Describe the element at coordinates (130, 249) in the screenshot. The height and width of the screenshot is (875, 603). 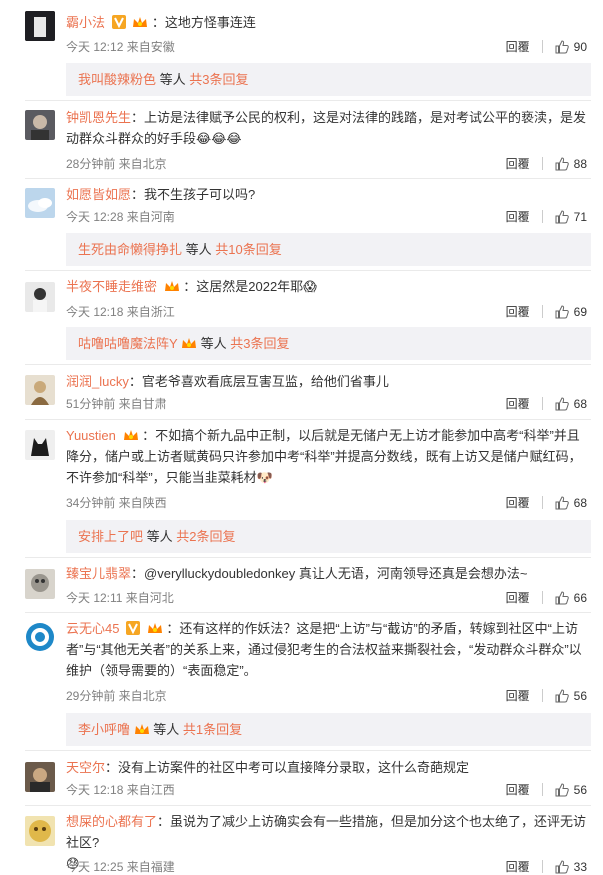
I see `reply-names: 生死由命懒得挣扎` at that location.